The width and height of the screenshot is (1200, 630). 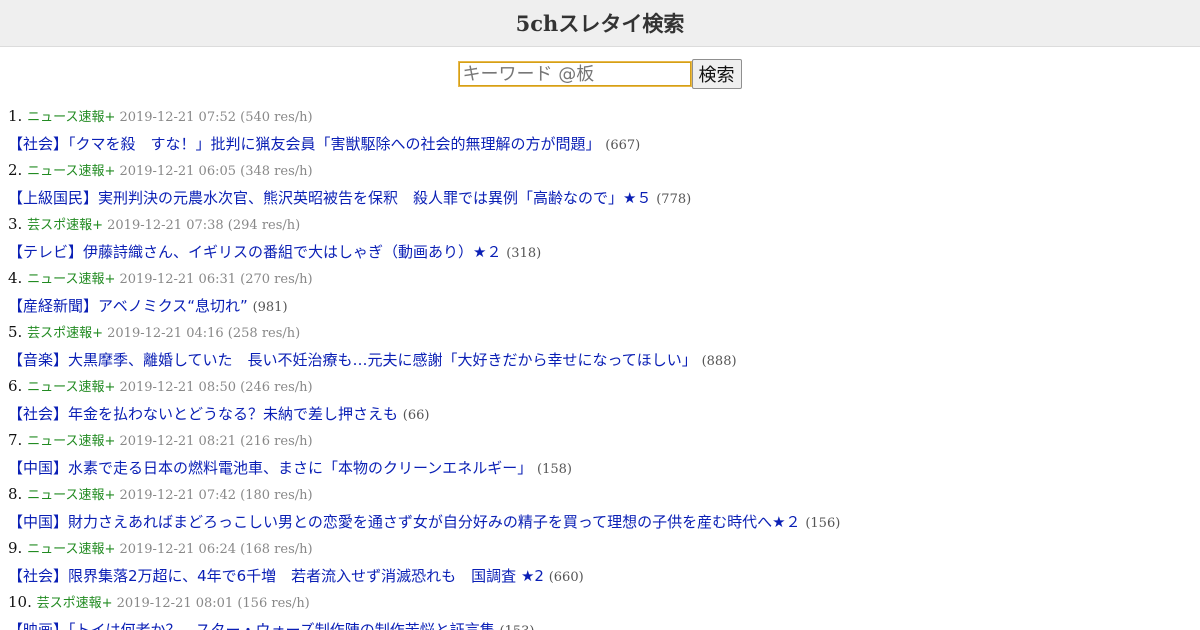 What do you see at coordinates (604, 172) in the screenshot?
I see `result-meta: 2. ニュース速報+ 2019-12-21 06:05 (348 res/h)` at bounding box center [604, 172].